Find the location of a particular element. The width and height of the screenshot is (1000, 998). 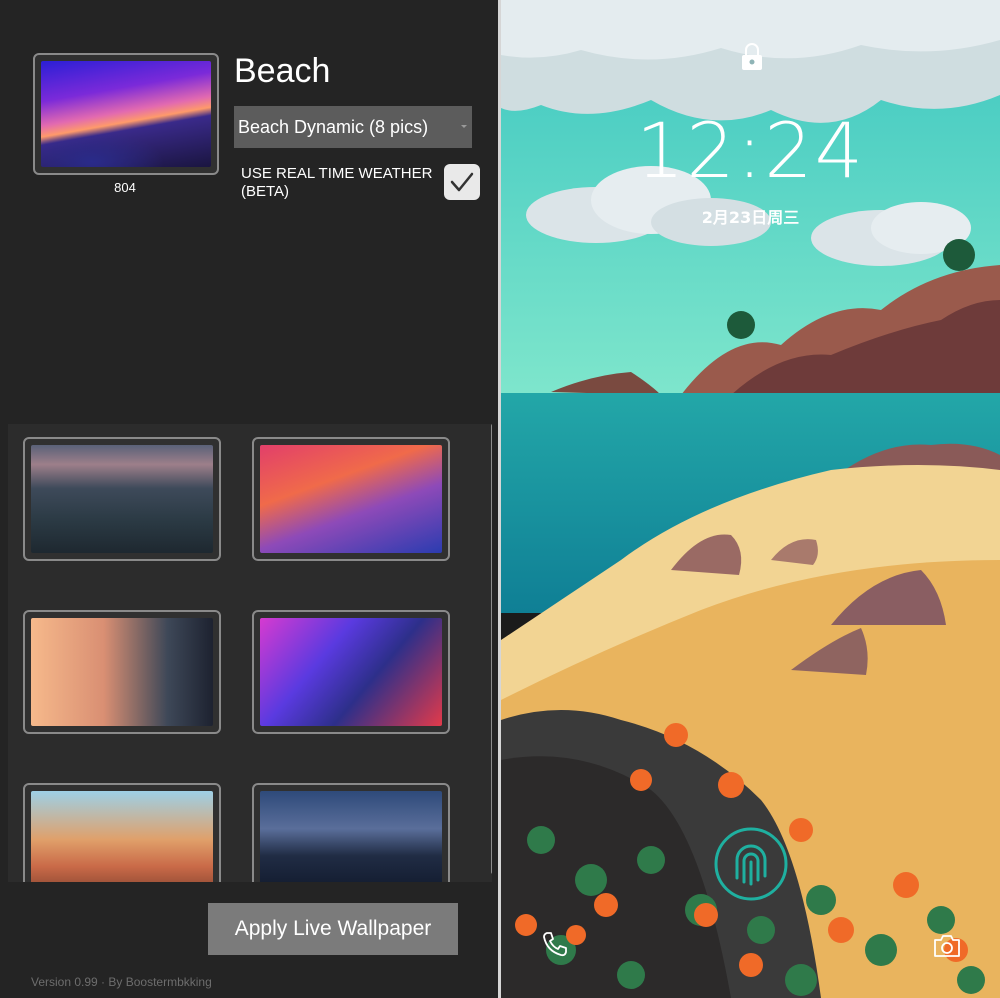

wallpaper-option-neon is located at coordinates (351, 672).